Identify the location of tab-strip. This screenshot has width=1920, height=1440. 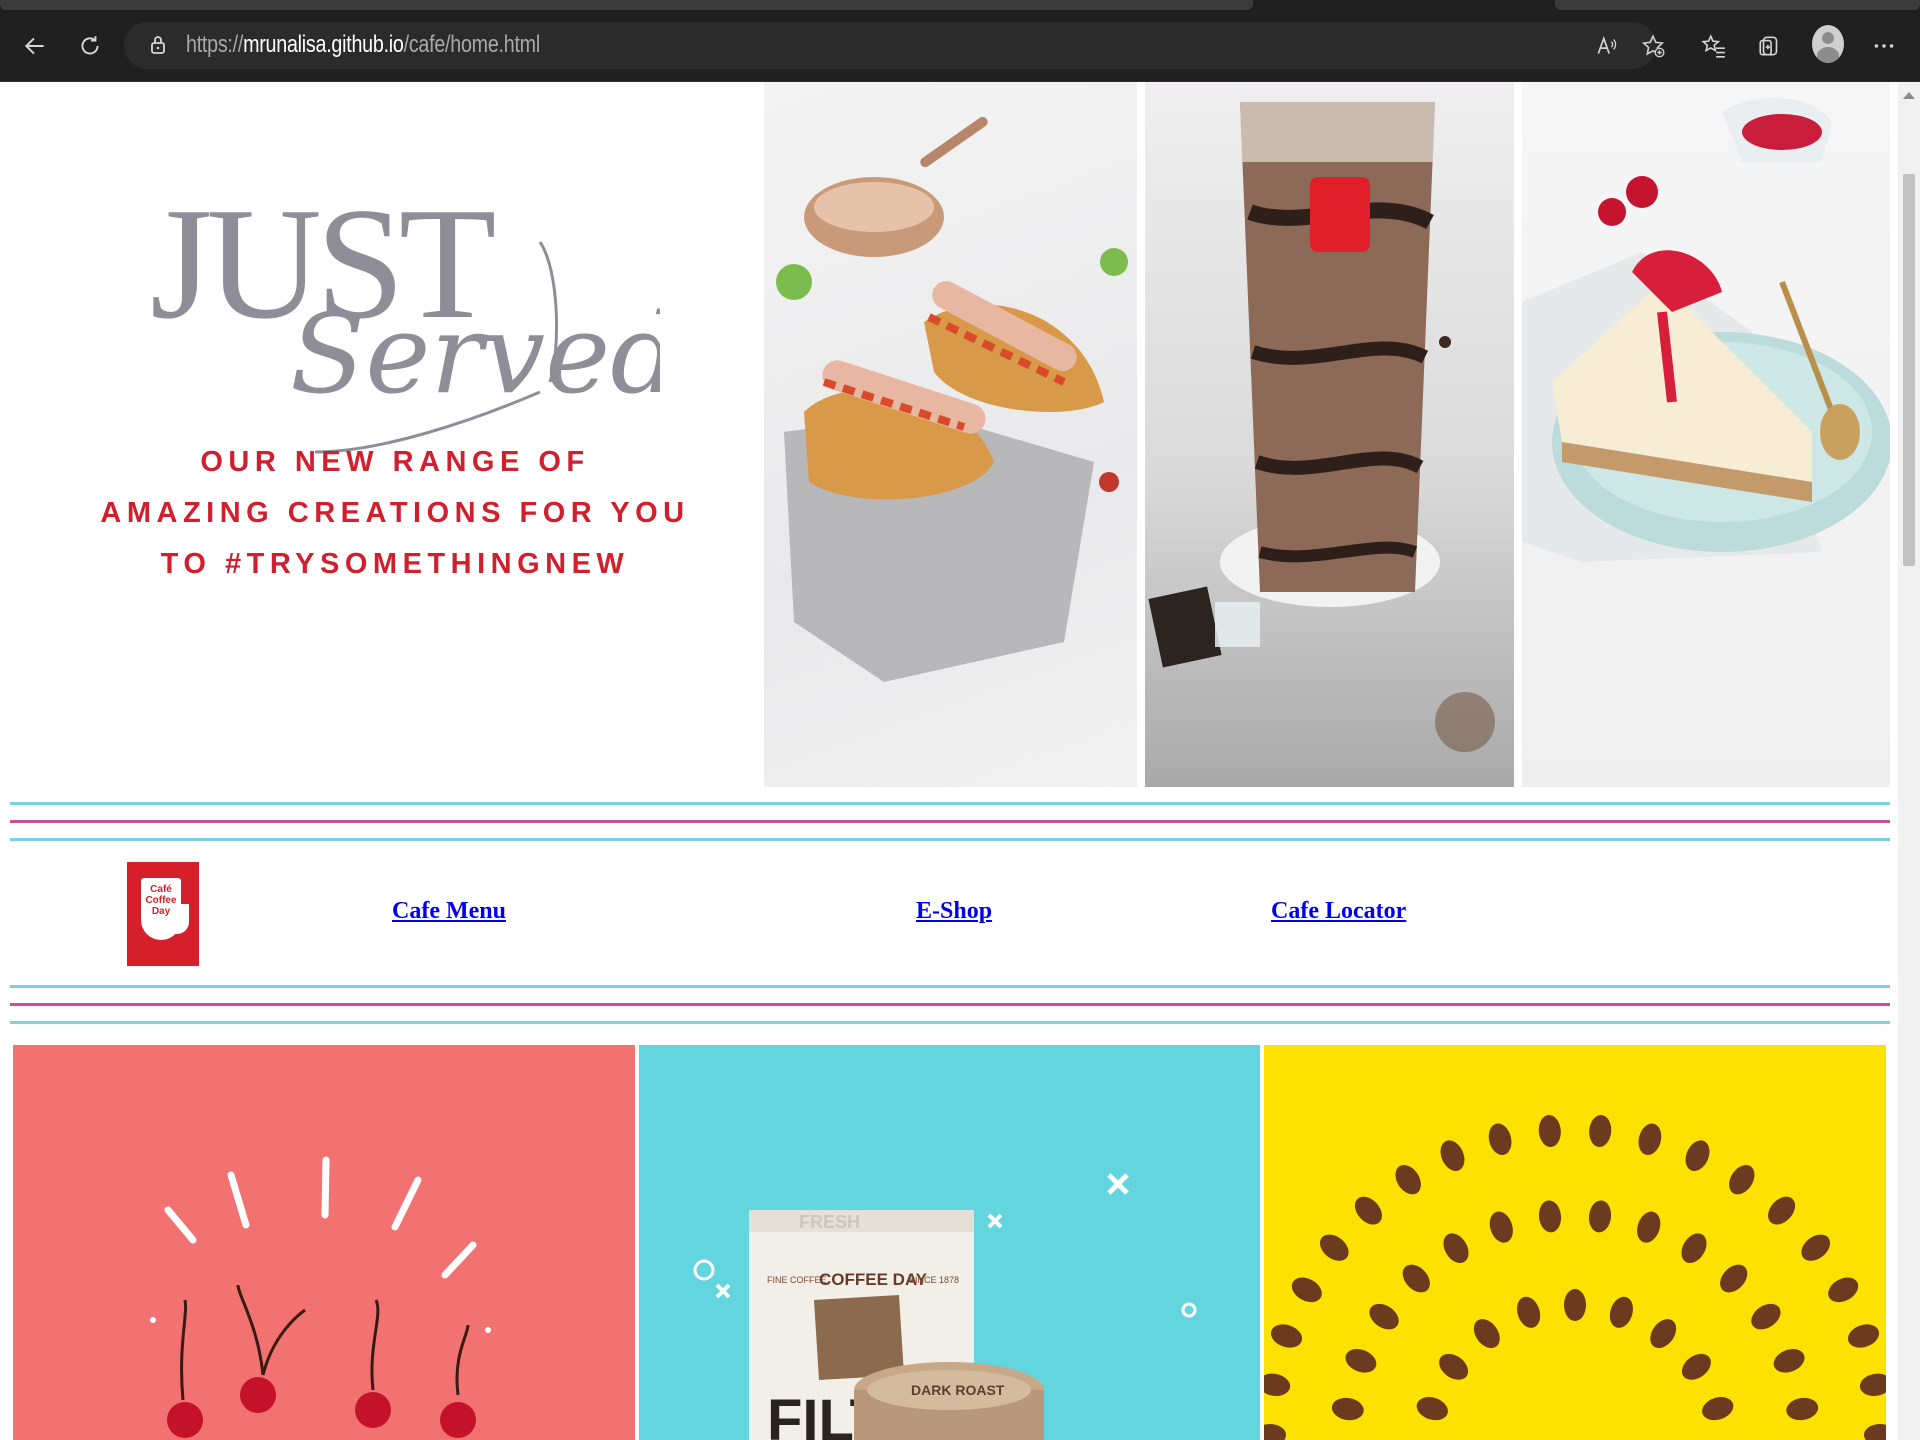
(960, 5).